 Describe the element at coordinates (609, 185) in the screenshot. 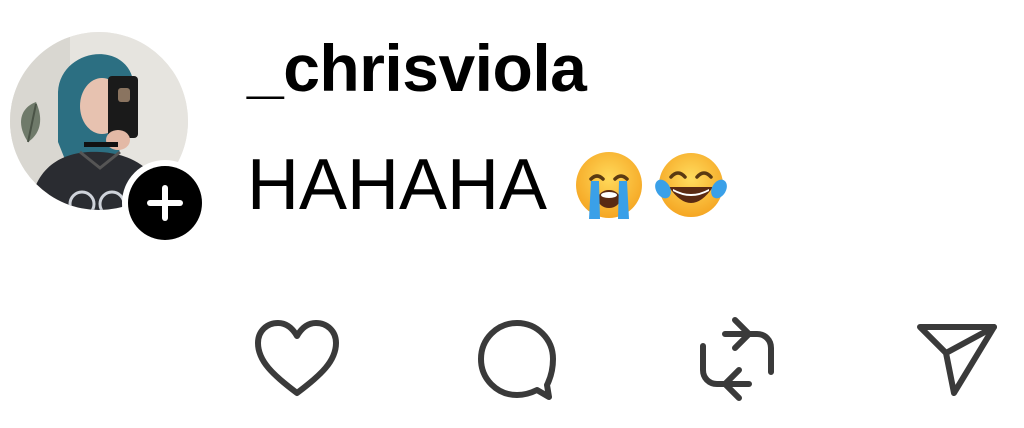

I see `loudly-crying-face-icon` at that location.